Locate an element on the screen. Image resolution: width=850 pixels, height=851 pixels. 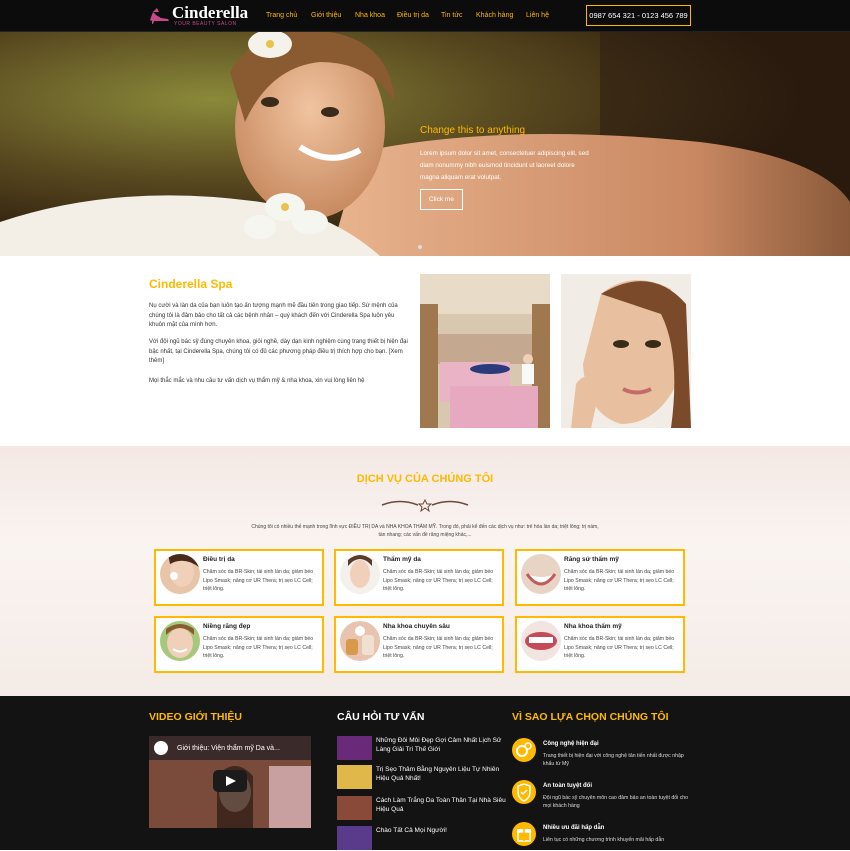
faq-heading: CÂU HỎI TƯ VẤN is located at coordinates (381, 717).